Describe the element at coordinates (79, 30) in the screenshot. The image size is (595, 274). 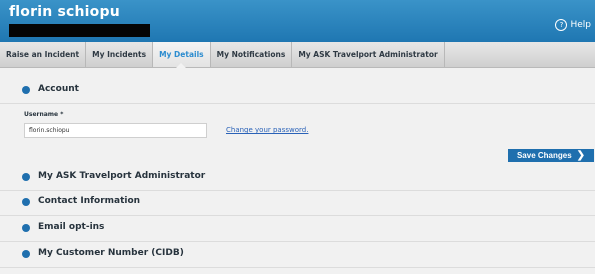
I see `redacted-text-block` at that location.